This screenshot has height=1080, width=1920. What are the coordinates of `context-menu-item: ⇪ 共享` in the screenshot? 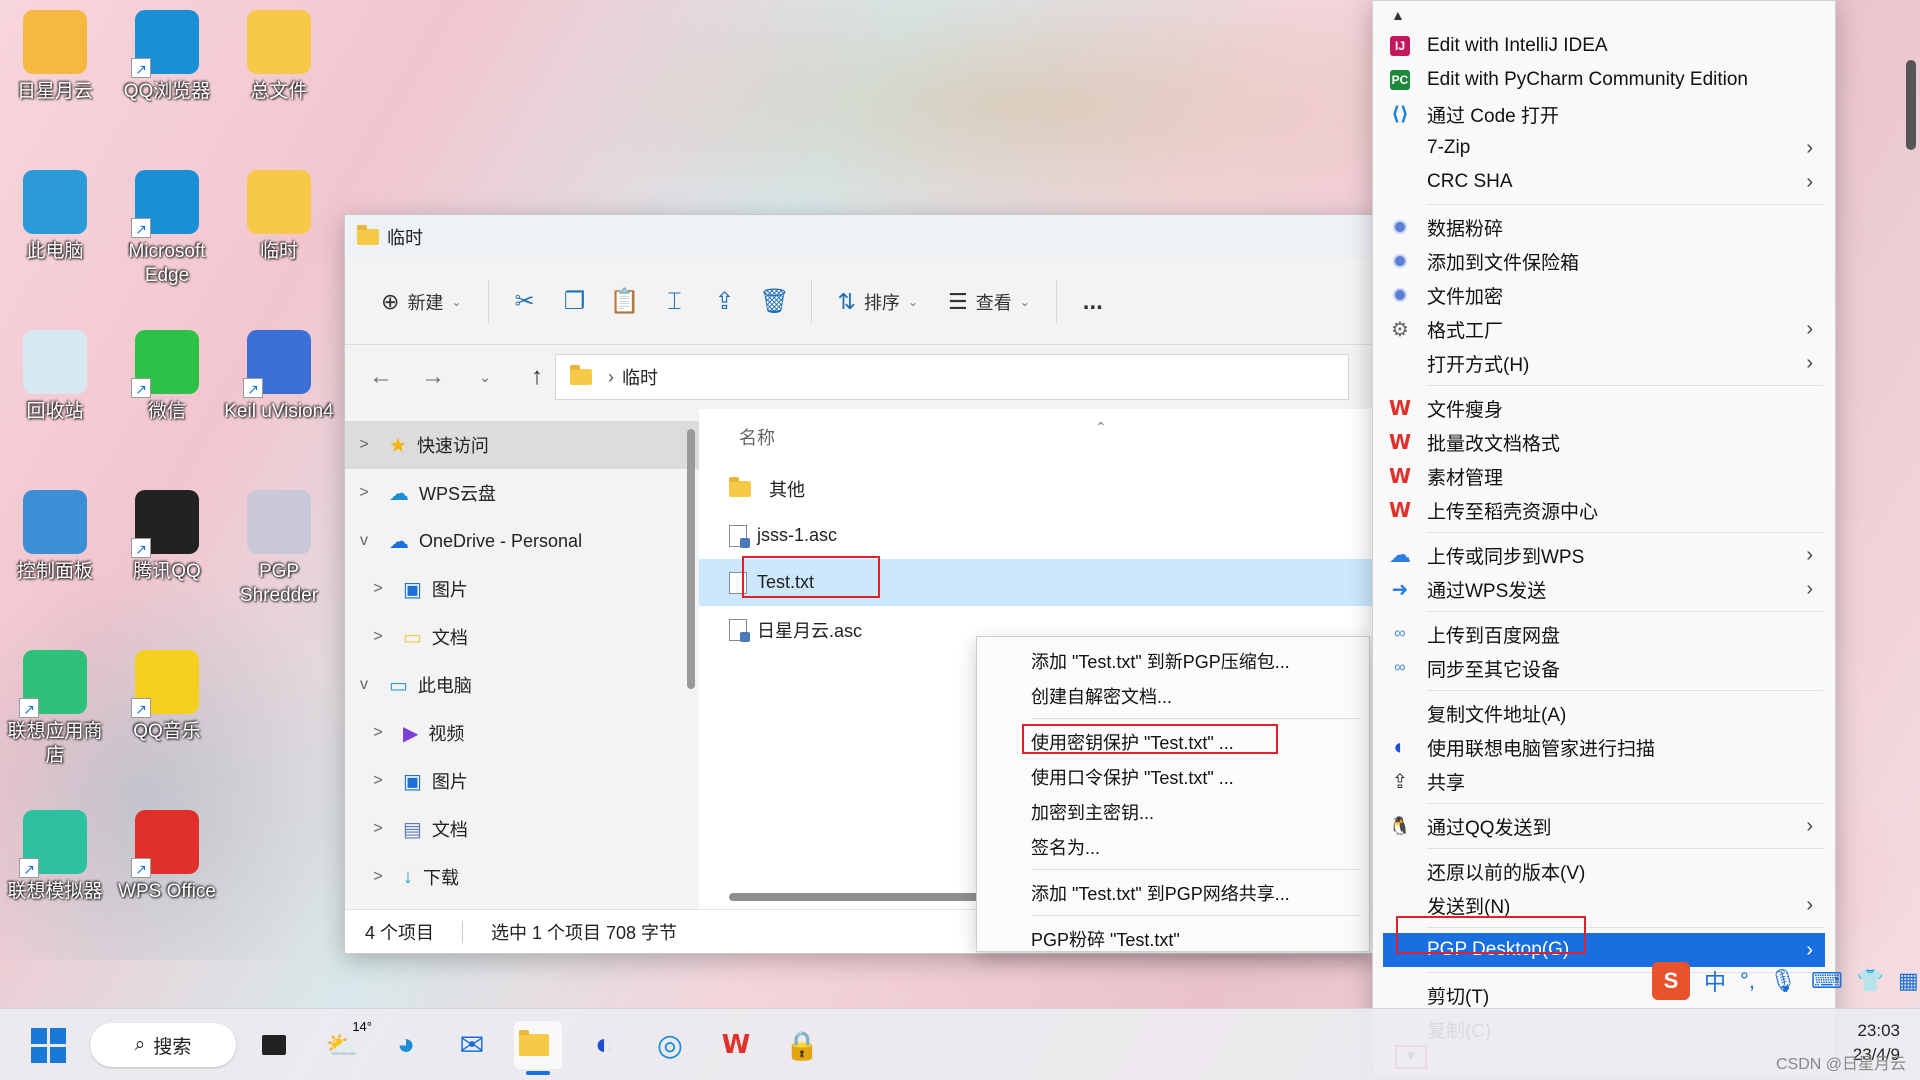 It's located at (1604, 781).